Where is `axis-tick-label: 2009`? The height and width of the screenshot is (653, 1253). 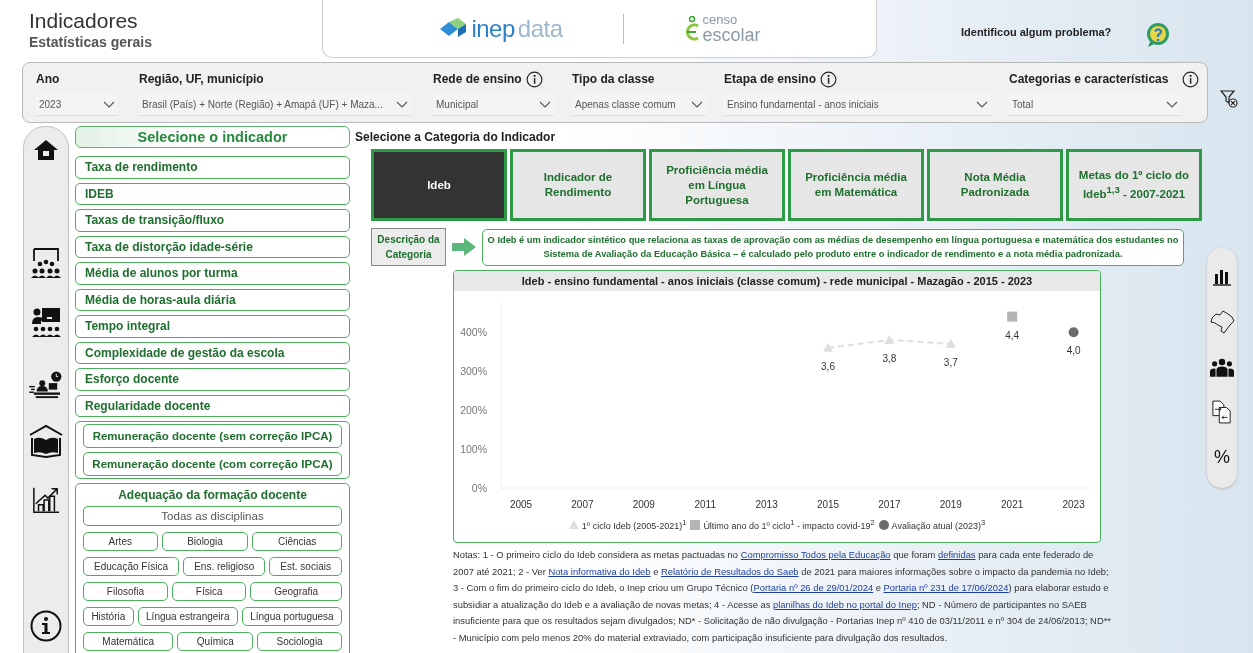 axis-tick-label: 2009 is located at coordinates (643, 504).